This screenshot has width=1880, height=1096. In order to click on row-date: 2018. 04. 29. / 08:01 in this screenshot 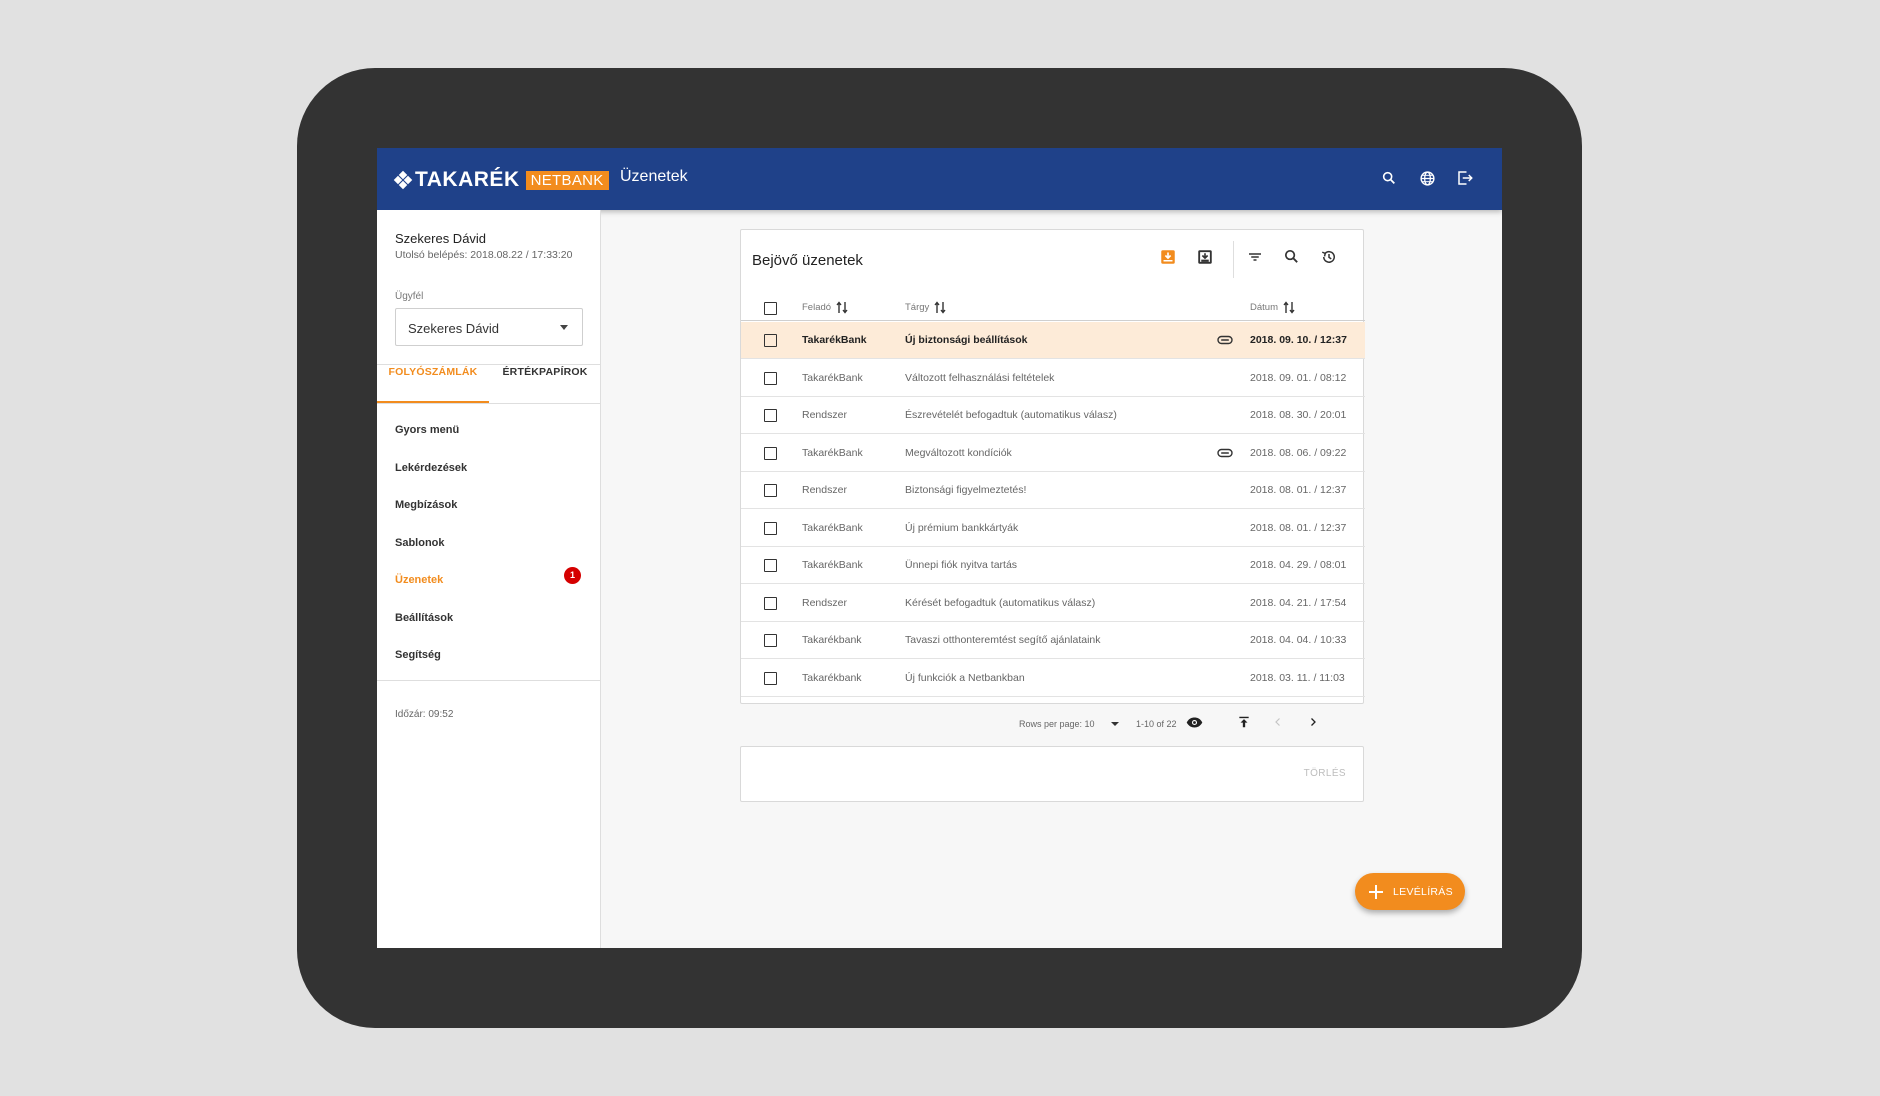, I will do `click(1298, 565)`.